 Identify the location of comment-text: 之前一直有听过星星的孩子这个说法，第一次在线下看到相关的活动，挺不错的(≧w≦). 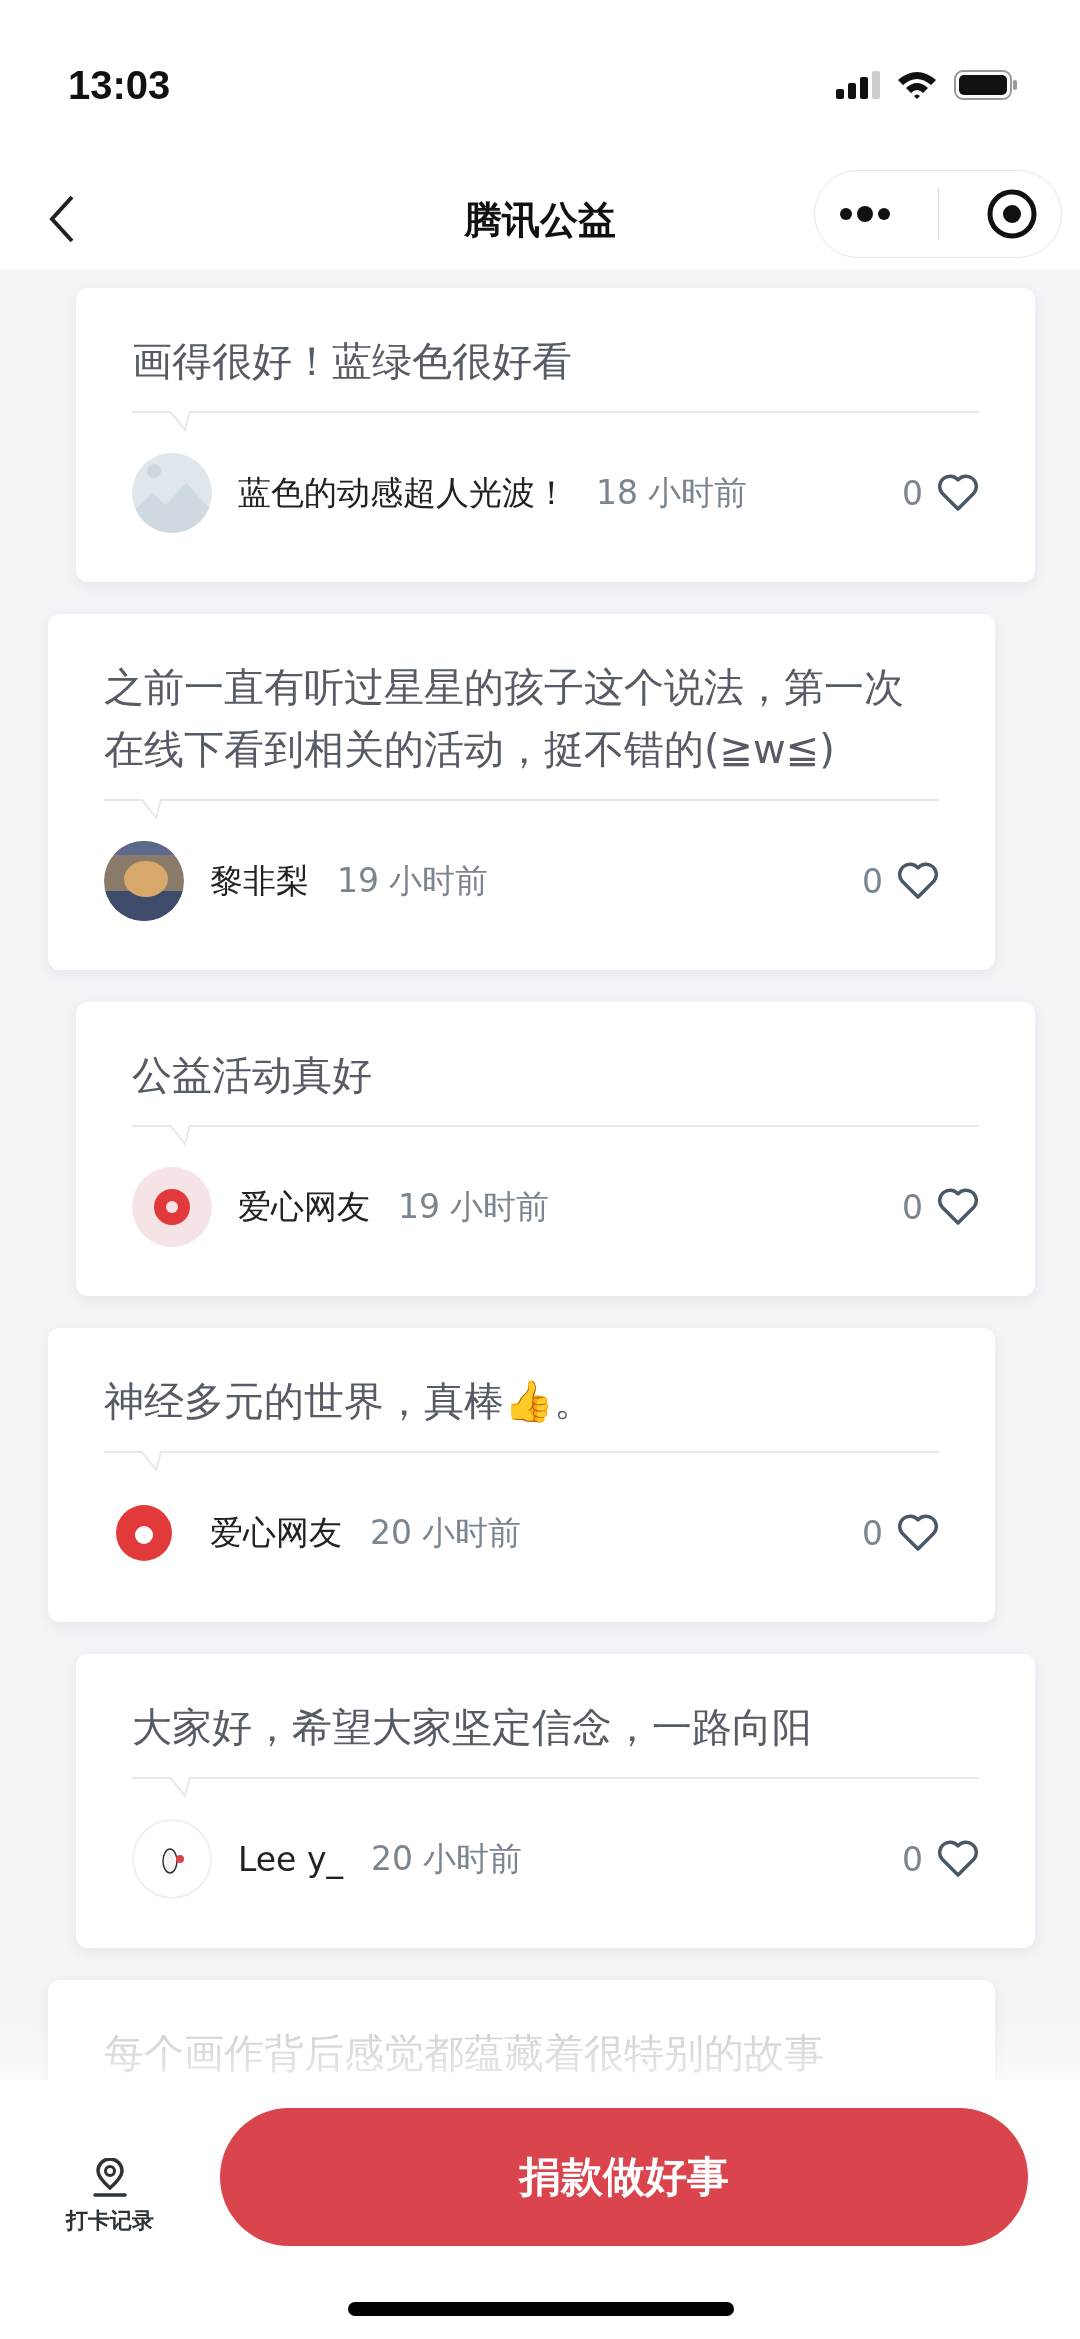
(504, 718).